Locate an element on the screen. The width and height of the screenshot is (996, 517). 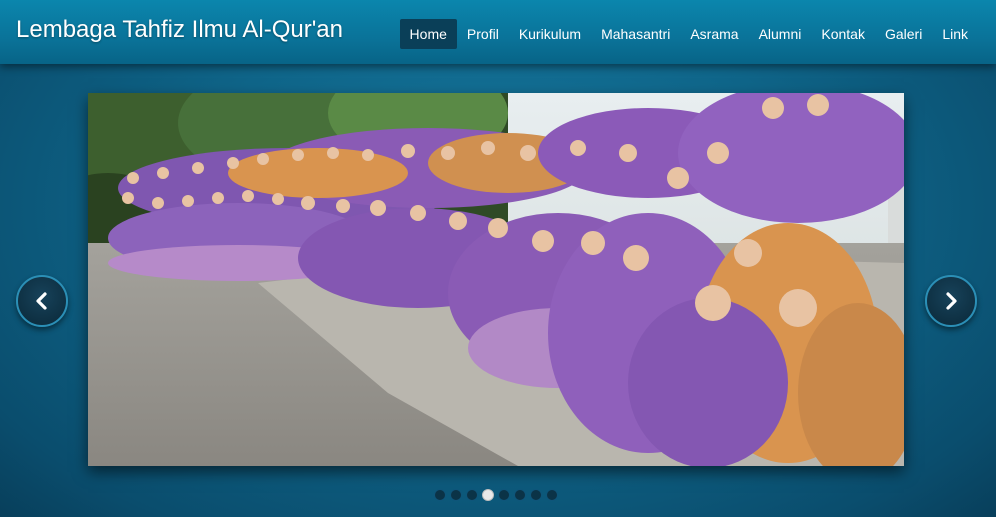
site-title: Lembaga Tahfiz Ilmu Al-Qur'an is located at coordinates (179, 30).